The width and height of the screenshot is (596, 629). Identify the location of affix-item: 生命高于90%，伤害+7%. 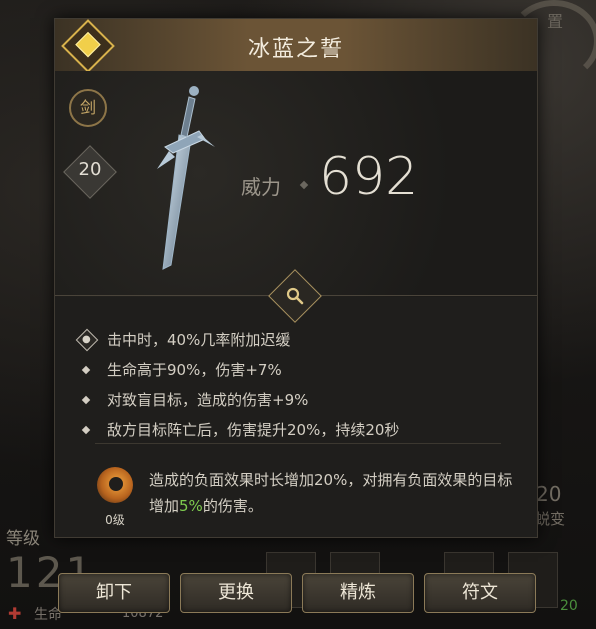
(297, 370).